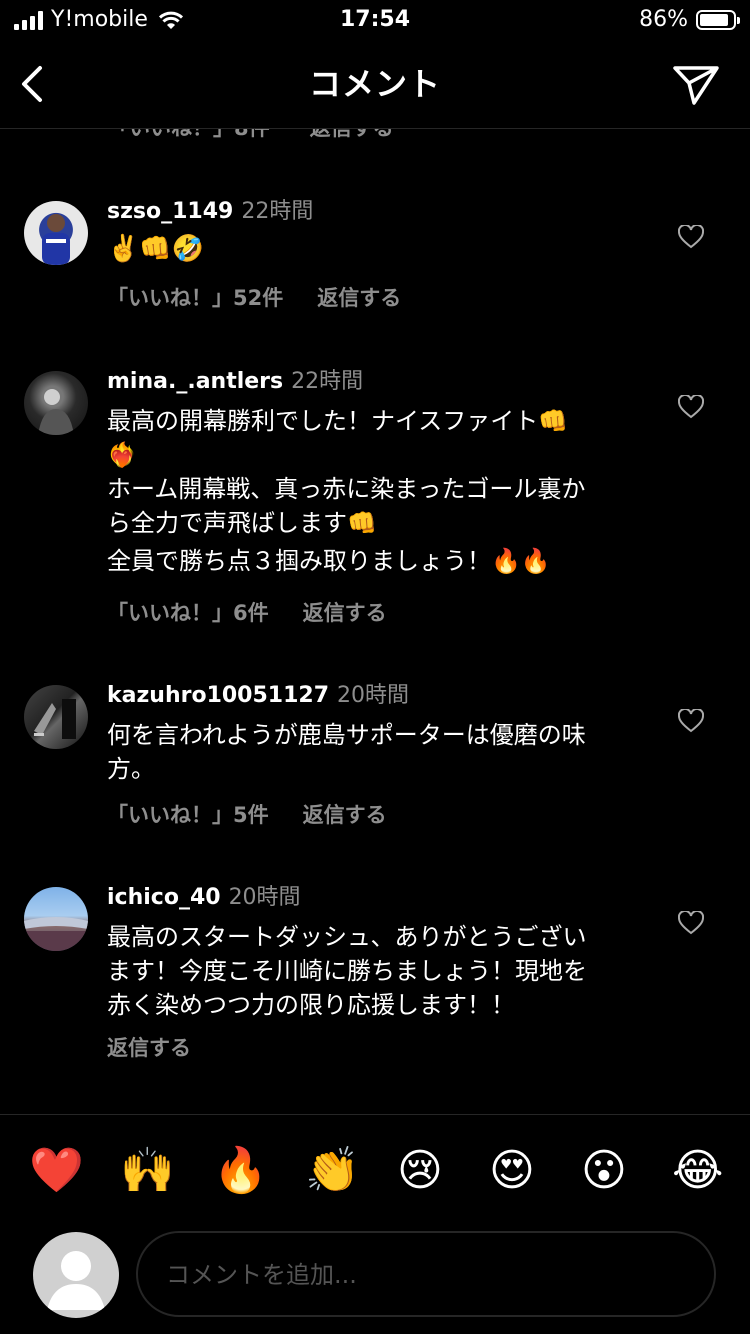 This screenshot has height=1334, width=750. What do you see at coordinates (188, 815) in the screenshot?
I see `likes-count: 「いいね！」5件` at bounding box center [188, 815].